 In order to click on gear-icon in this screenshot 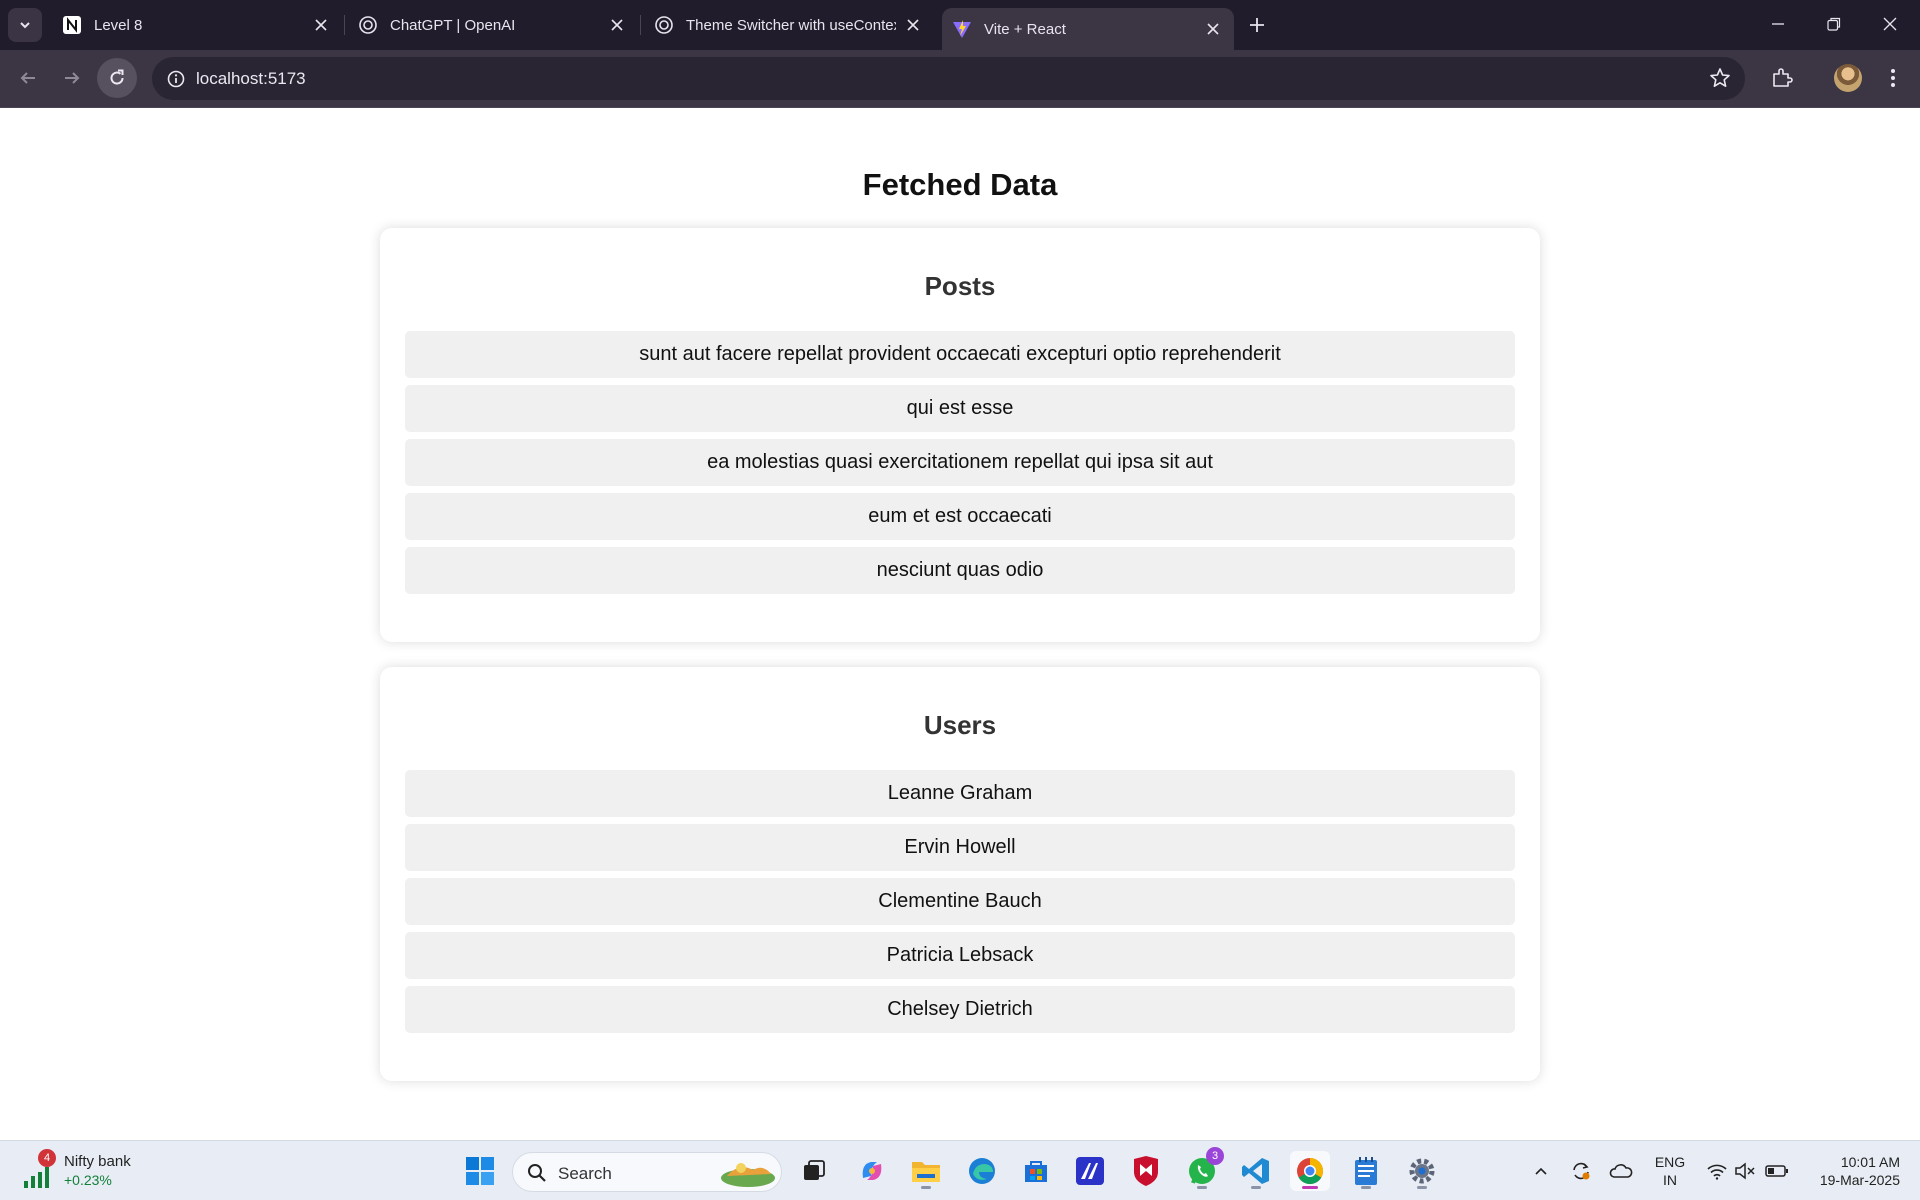, I will do `click(1422, 1171)`.